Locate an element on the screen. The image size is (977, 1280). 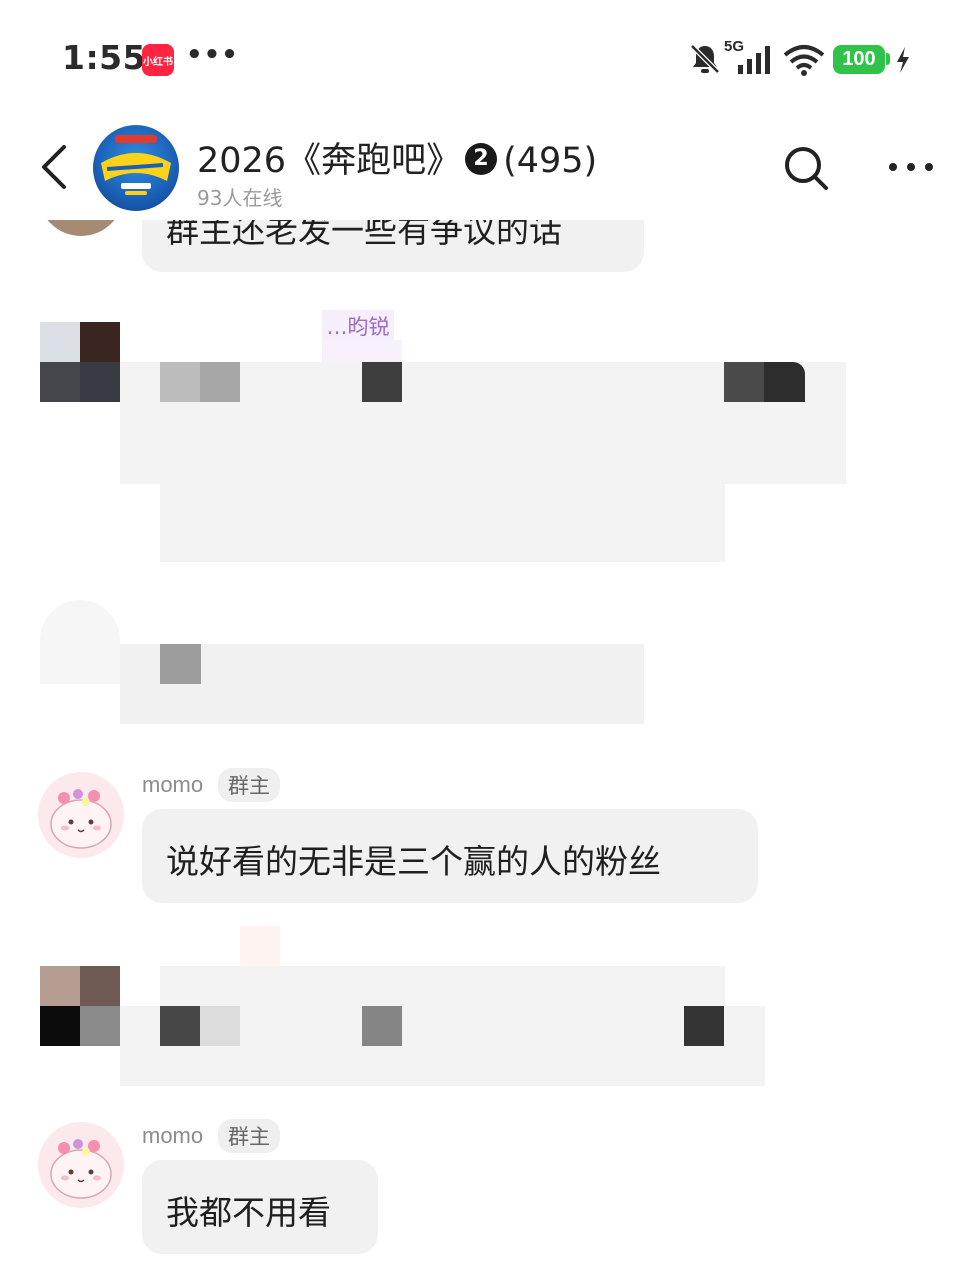
online-count: 93人在线 is located at coordinates (240, 198).